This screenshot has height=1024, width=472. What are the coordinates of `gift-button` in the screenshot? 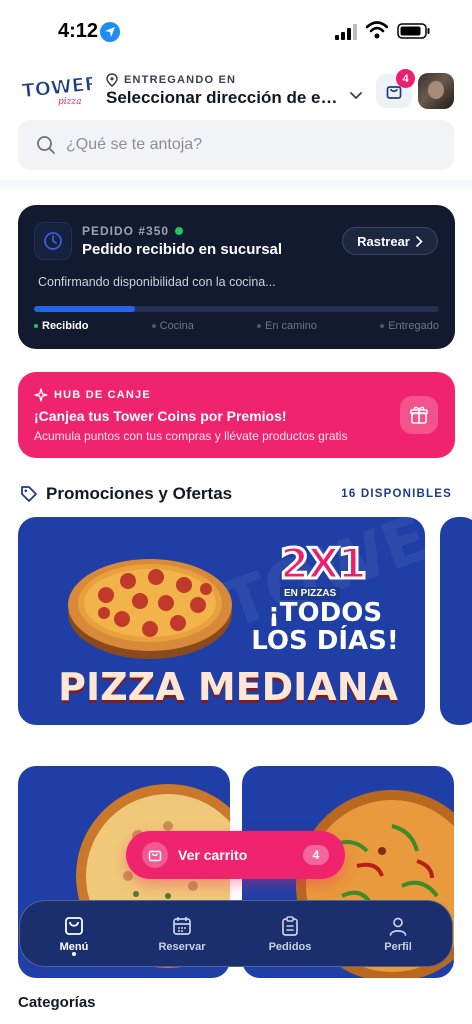 It's located at (419, 415).